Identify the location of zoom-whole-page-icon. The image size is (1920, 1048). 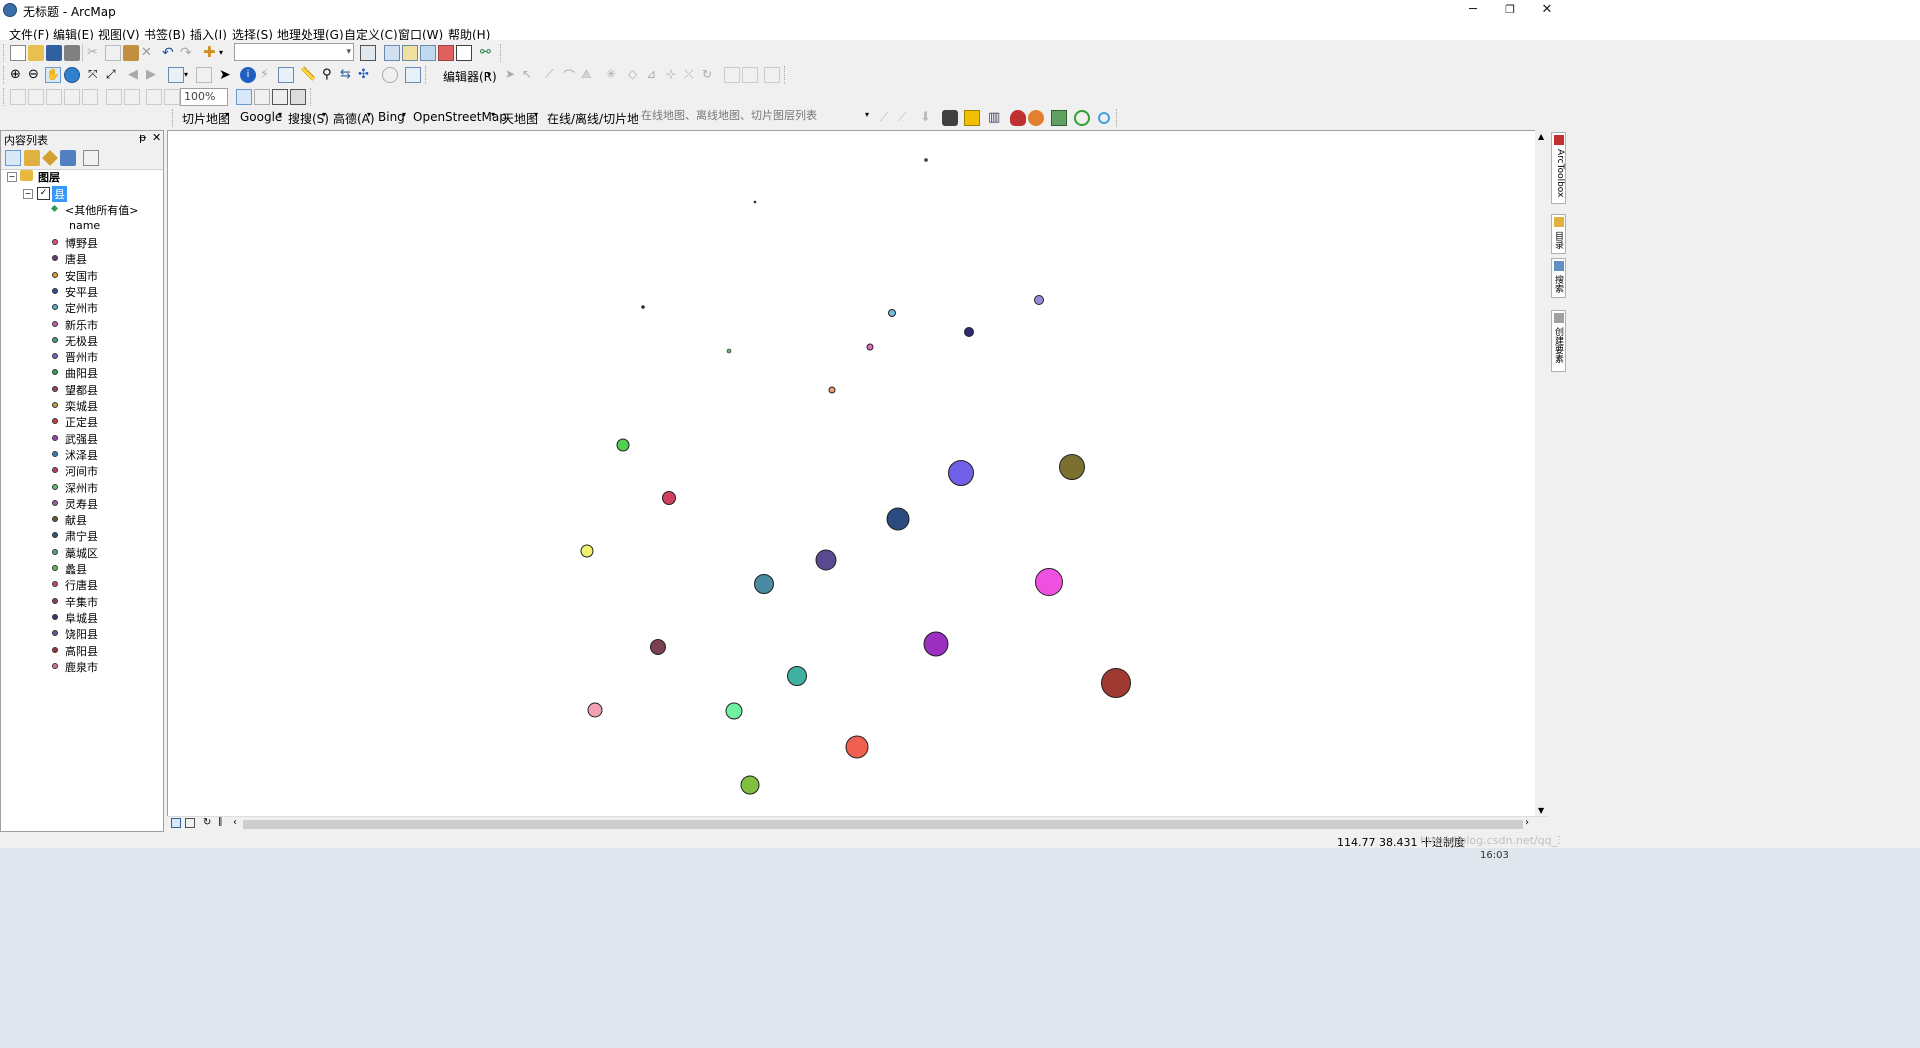
(72, 97).